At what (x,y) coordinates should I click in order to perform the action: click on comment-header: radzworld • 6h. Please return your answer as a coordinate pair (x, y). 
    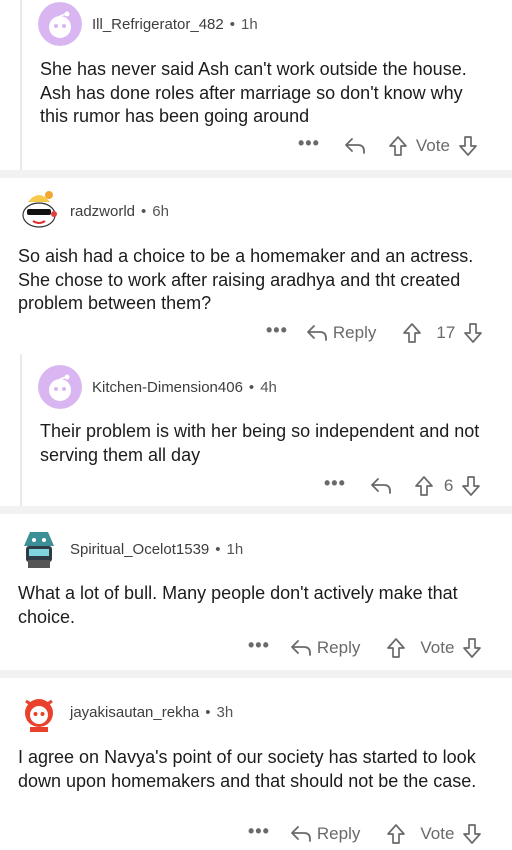
    Looking at the image, I should click on (92, 211).